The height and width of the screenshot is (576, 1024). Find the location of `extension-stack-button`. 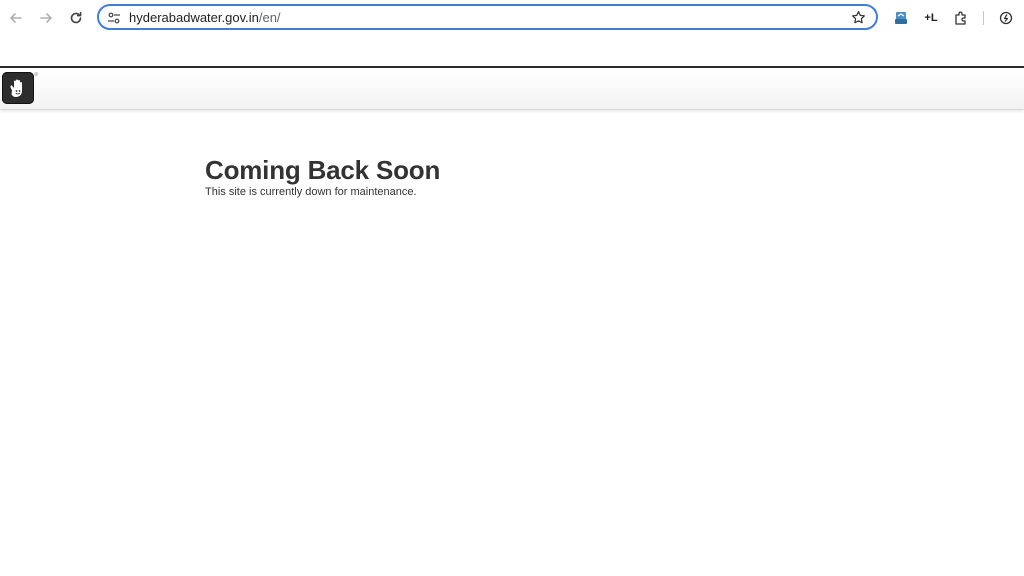

extension-stack-button is located at coordinates (901, 18).